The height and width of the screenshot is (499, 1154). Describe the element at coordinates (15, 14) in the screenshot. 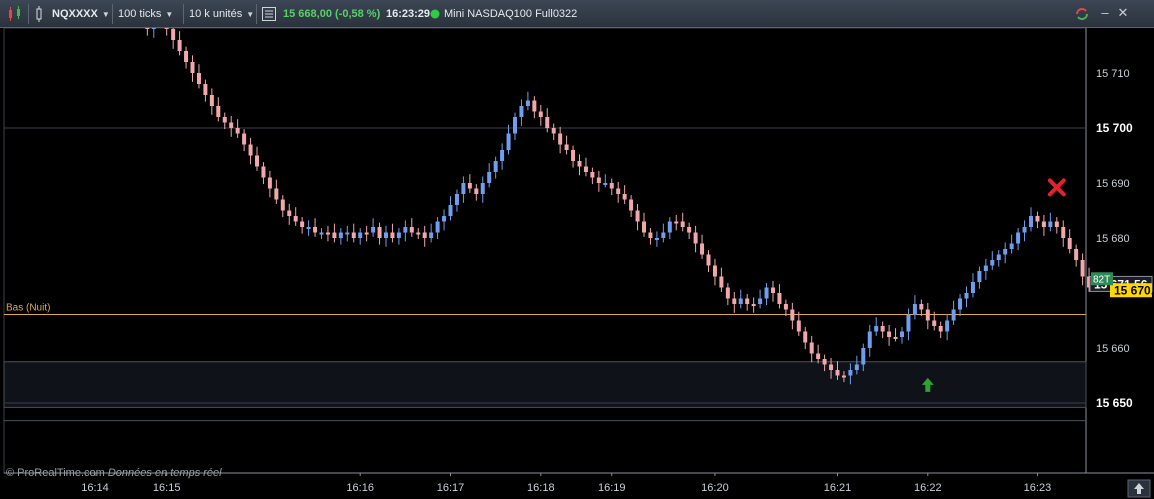

I see `candlestick-icon` at that location.